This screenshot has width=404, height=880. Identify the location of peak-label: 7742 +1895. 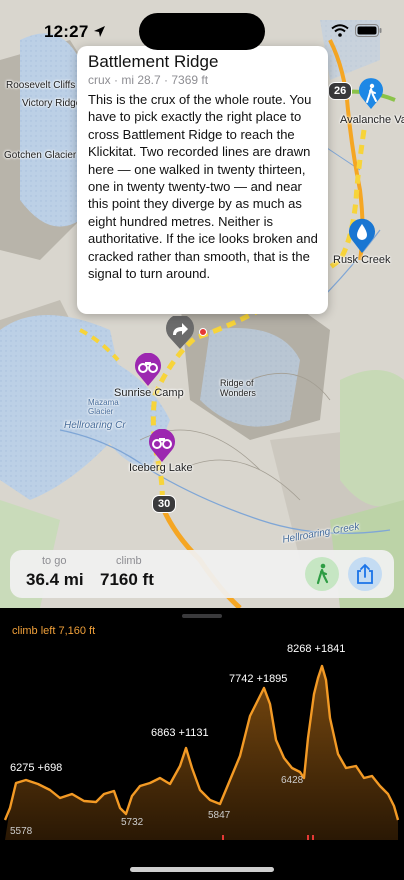
(258, 679).